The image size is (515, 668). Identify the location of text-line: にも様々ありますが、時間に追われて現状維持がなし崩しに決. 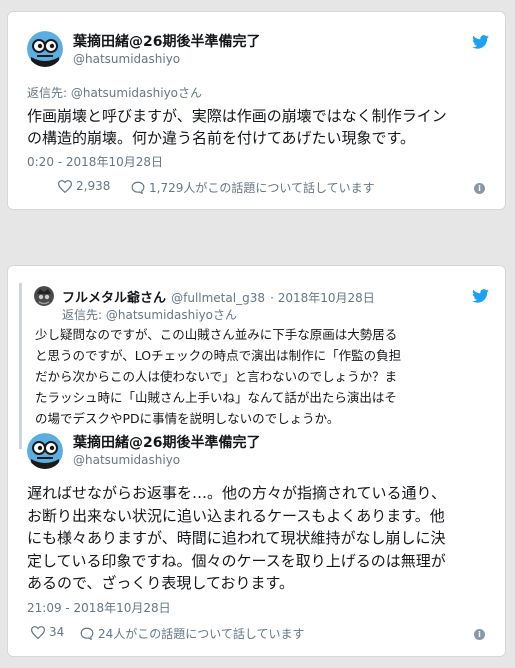
(236, 538).